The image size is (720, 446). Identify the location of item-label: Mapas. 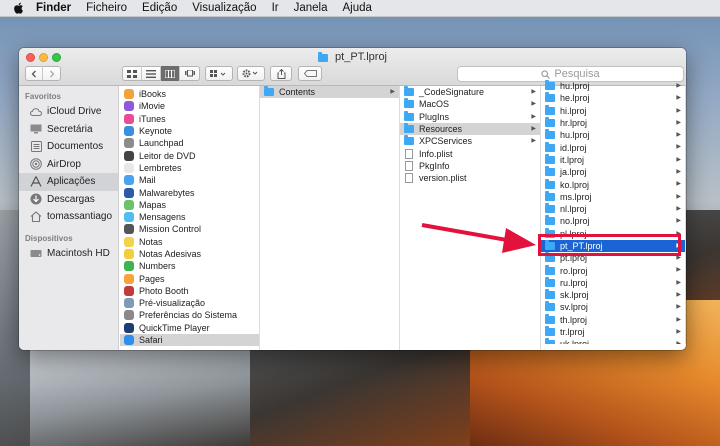
(153, 204).